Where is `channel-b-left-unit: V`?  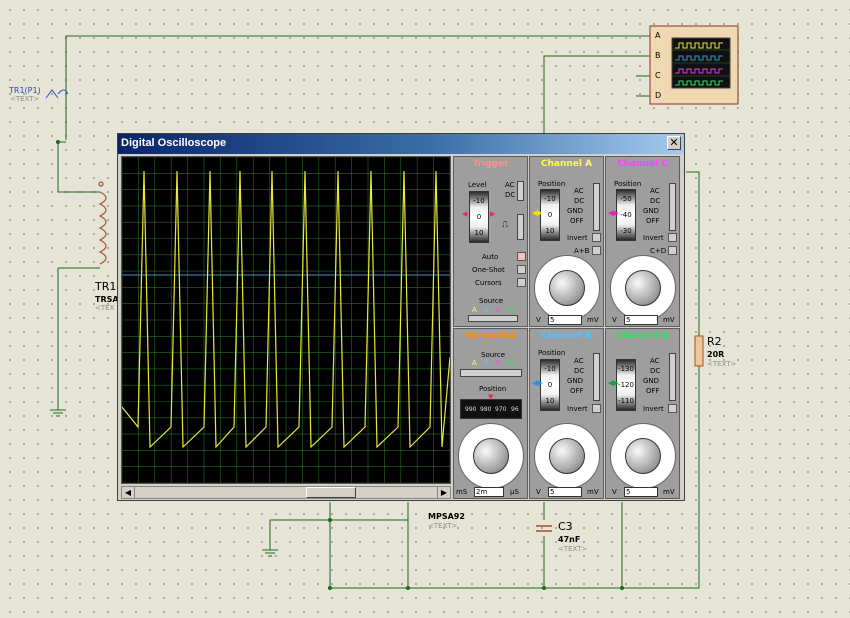
channel-b-left-unit: V is located at coordinates (538, 492).